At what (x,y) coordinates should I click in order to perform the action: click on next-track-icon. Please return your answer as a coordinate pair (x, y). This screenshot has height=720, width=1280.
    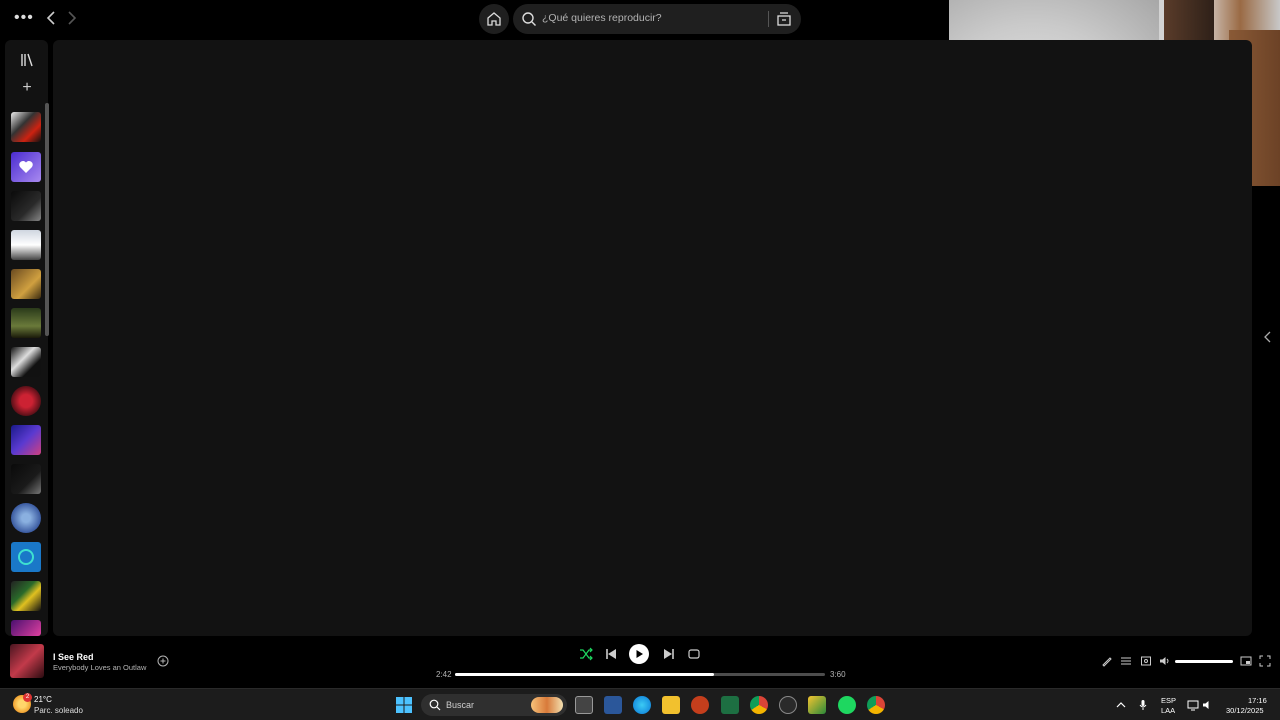
    Looking at the image, I should click on (669, 654).